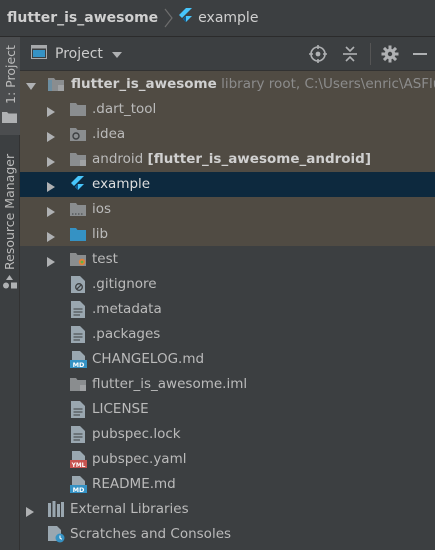 The image size is (435, 550). I want to click on breadcrumb-child-label: example, so click(228, 18).